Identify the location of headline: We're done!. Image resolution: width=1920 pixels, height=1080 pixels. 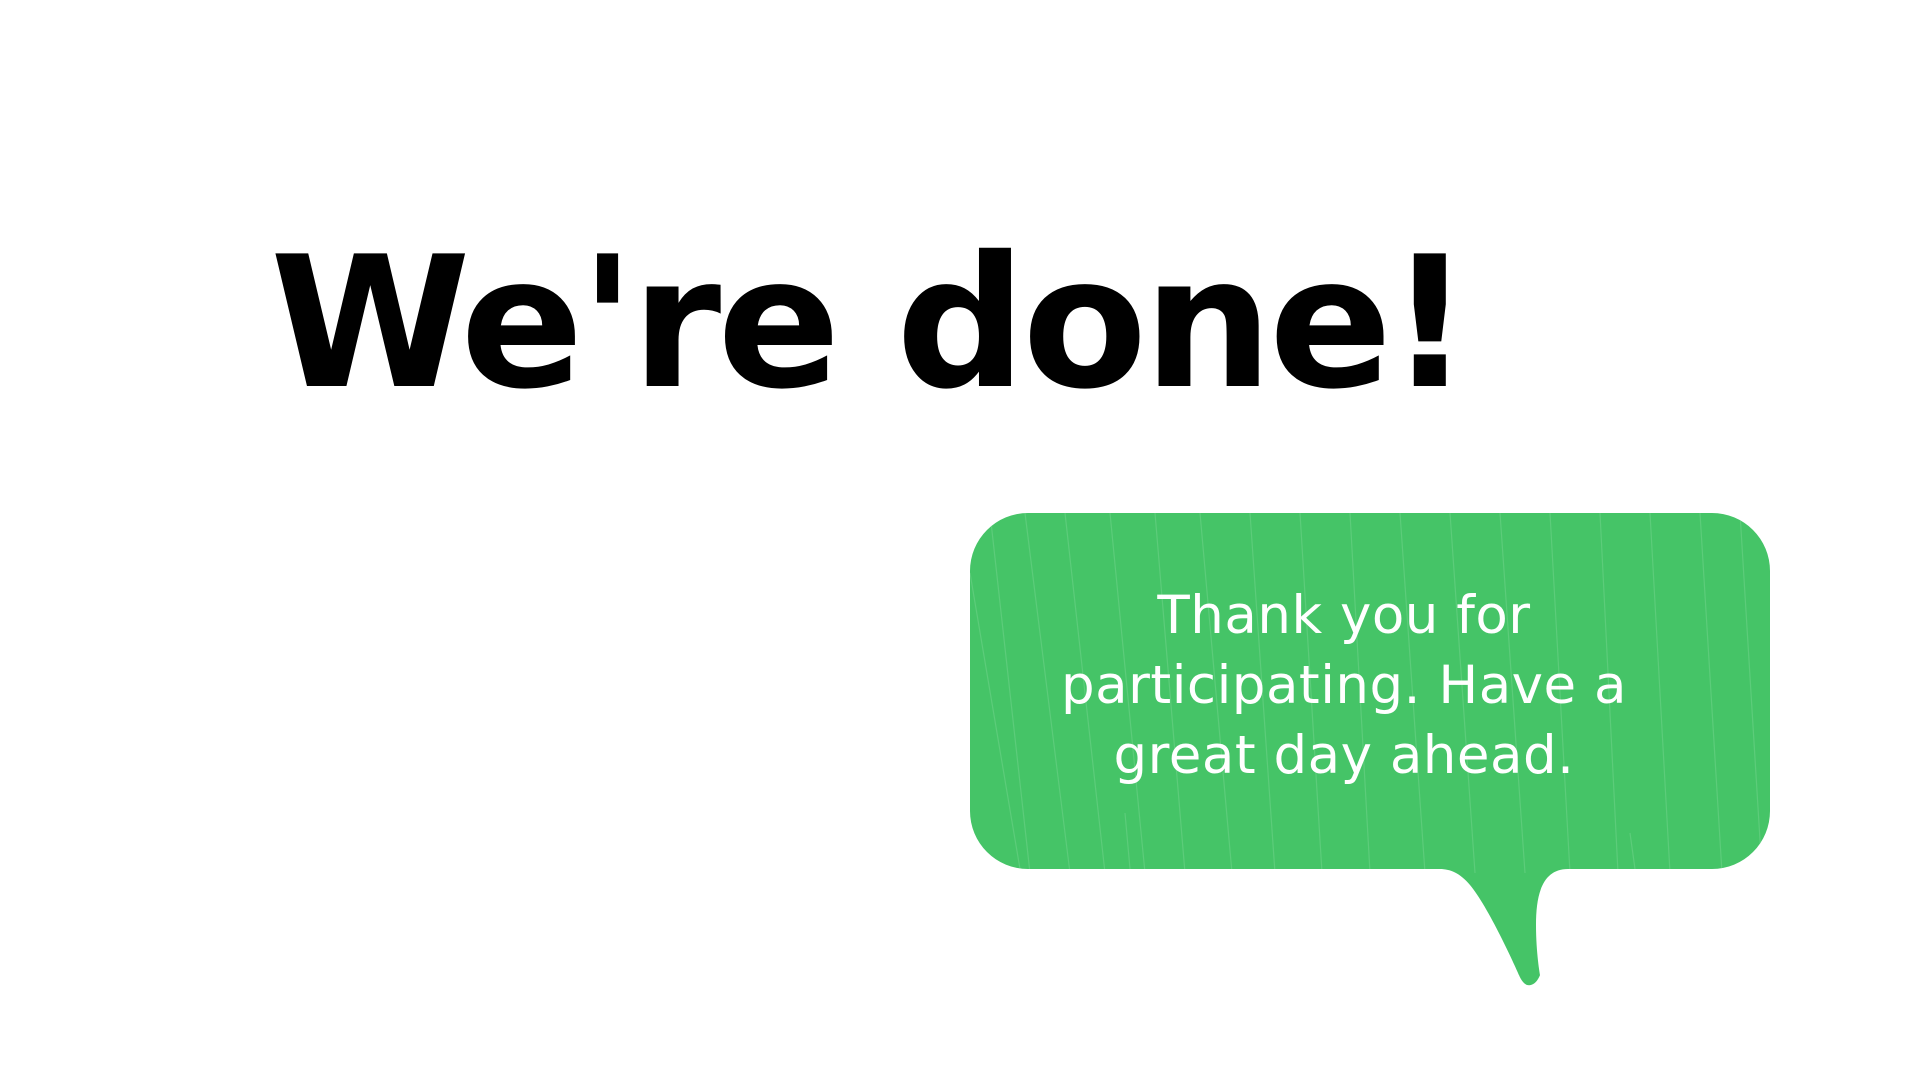
(870, 323).